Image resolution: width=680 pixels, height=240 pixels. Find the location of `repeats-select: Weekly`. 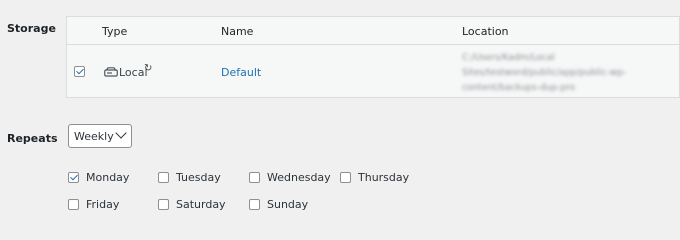

repeats-select: Weekly is located at coordinates (100, 136).